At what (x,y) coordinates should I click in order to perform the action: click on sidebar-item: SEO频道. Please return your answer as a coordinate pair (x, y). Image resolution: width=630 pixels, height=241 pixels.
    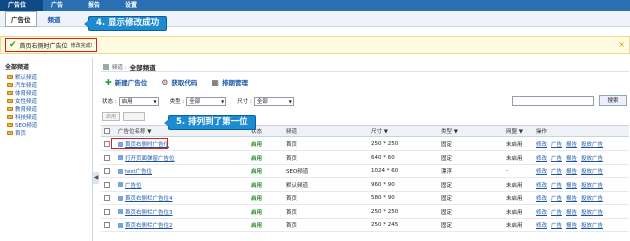
    Looking at the image, I should click on (46, 125).